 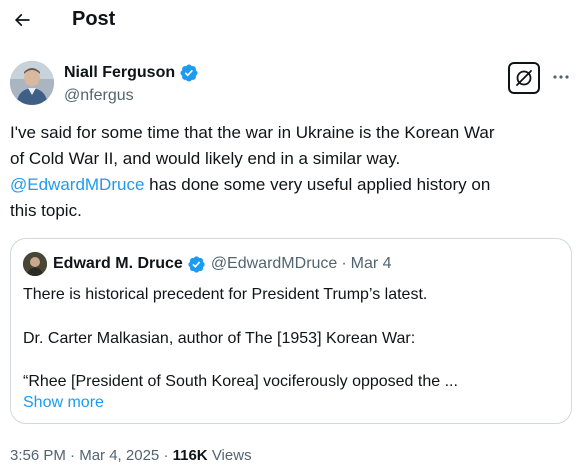 I want to click on quote-author-handle: @EdwardMDruce, so click(x=274, y=263).